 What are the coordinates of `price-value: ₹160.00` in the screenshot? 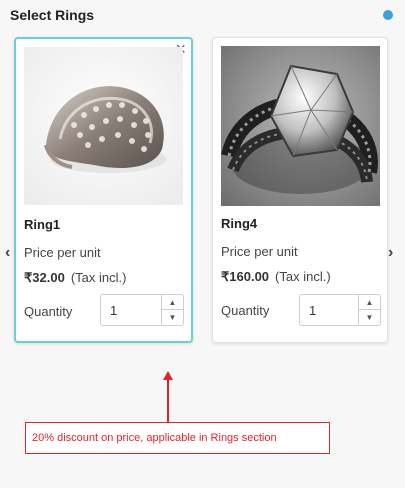 It's located at (245, 276).